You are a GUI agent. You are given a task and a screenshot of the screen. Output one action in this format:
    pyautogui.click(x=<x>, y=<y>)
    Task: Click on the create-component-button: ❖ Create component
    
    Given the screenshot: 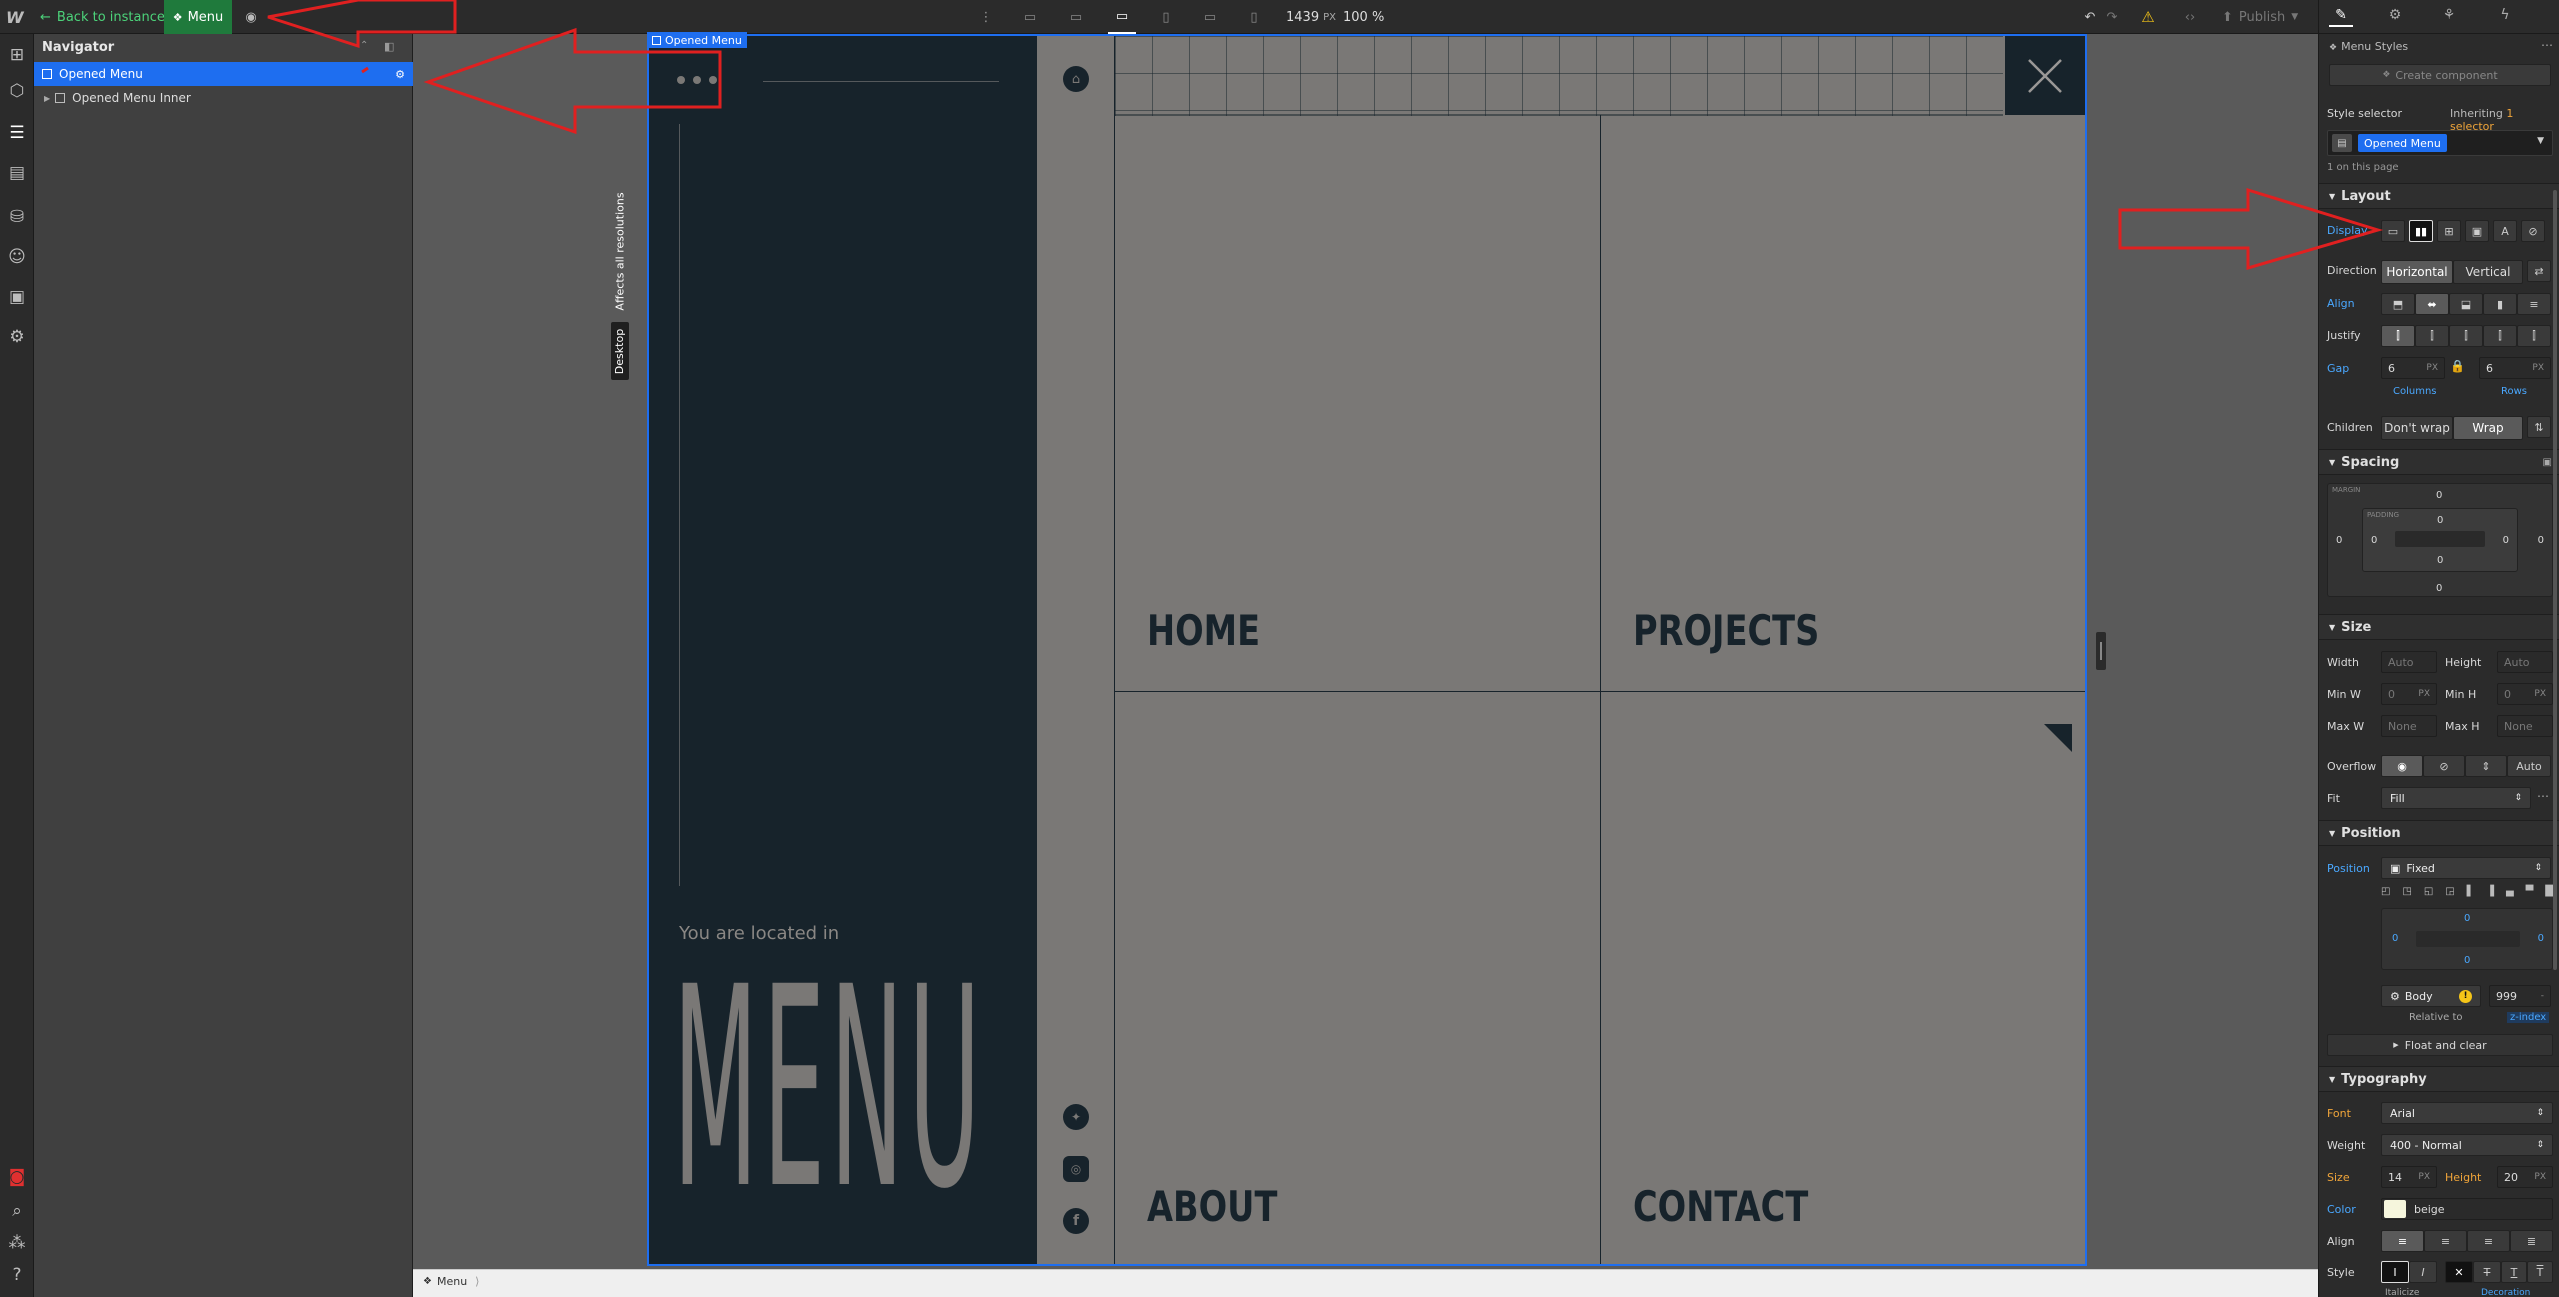 What is the action you would take?
    pyautogui.click(x=2440, y=75)
    